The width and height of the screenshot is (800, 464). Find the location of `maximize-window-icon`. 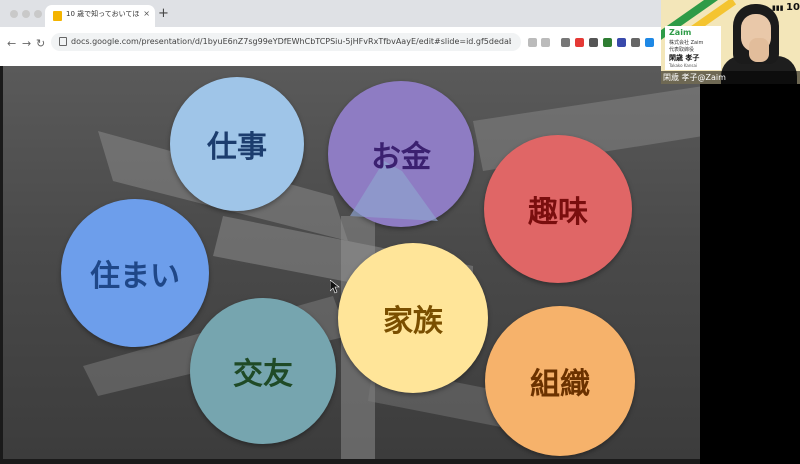

maximize-window-icon is located at coordinates (38, 14).